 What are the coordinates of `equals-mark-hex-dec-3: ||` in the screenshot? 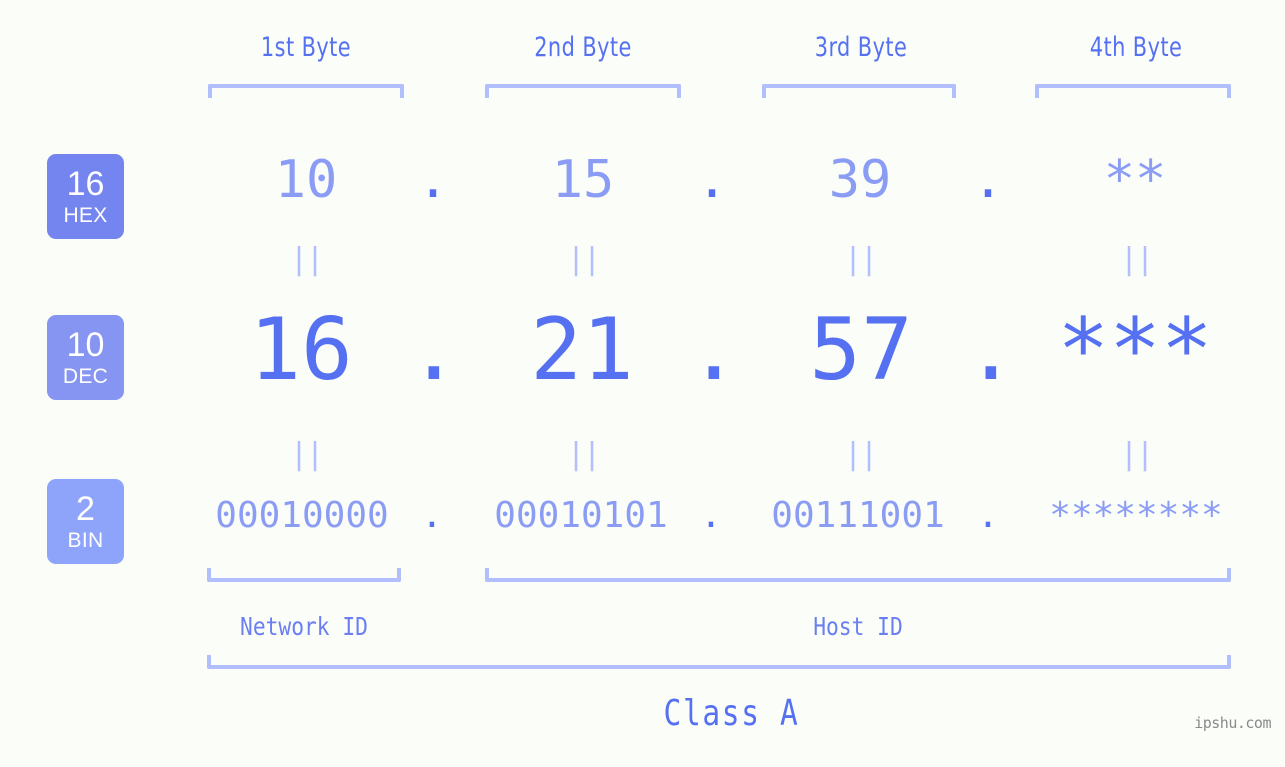 It's located at (860, 259).